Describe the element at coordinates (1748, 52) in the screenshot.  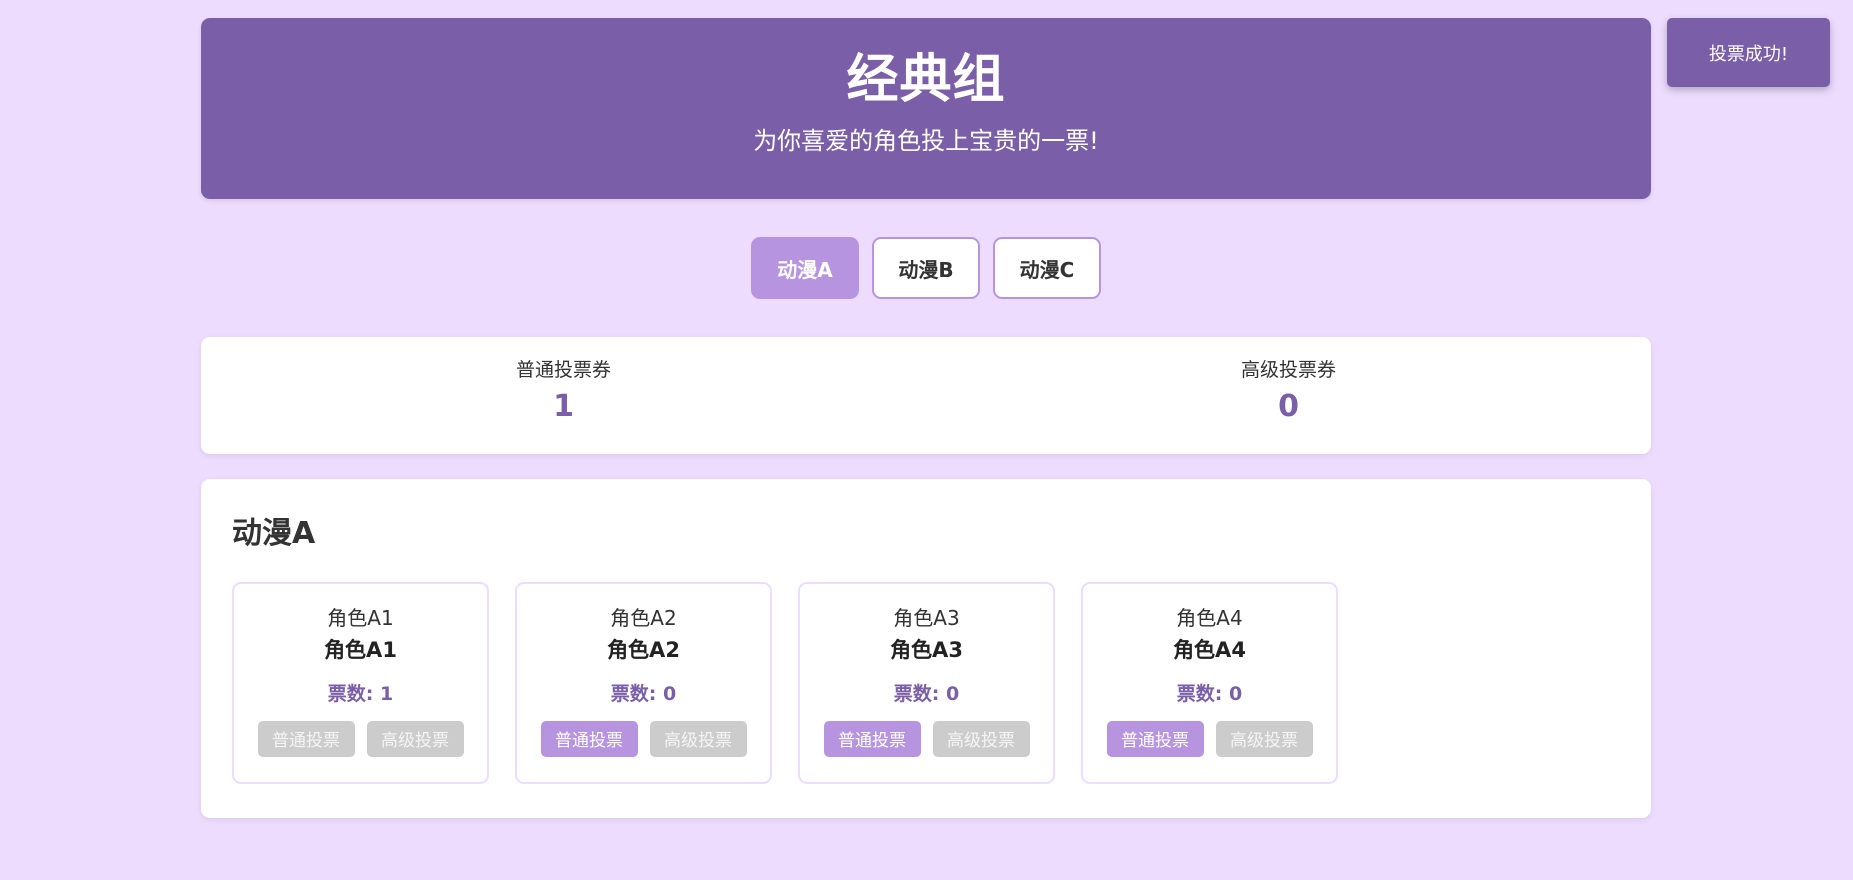
I see `toast-notification: 投票成功!` at that location.